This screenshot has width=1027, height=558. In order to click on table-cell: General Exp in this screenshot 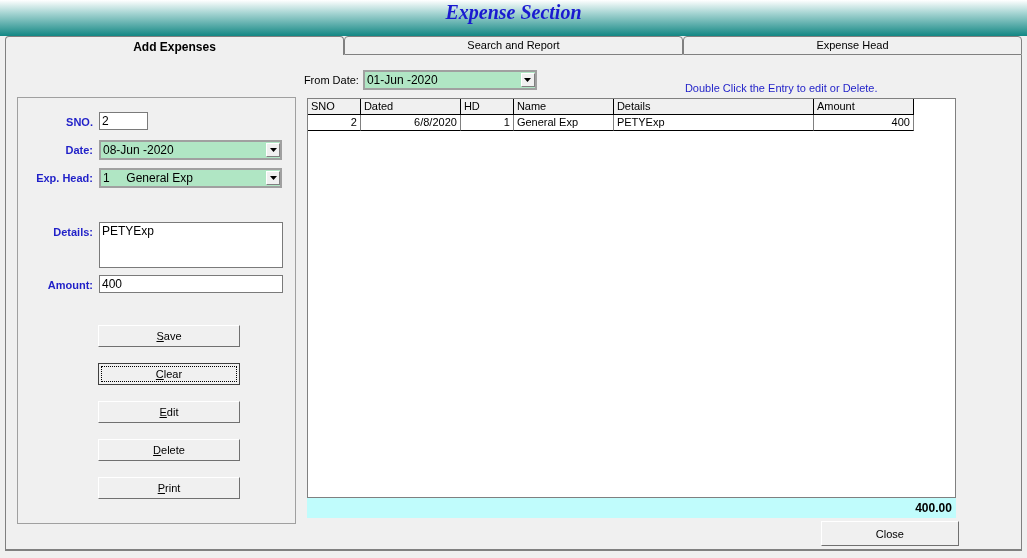, I will do `click(563, 123)`.